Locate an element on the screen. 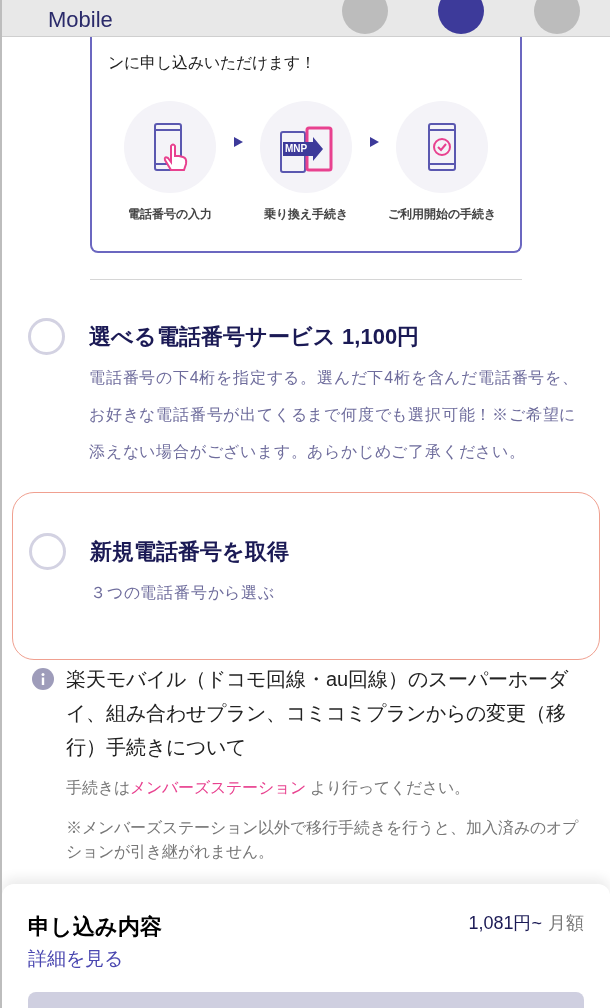 The image size is (610, 1008). notice-text: 手続きはメンバーズステーション より行ってください。 is located at coordinates (269, 788).